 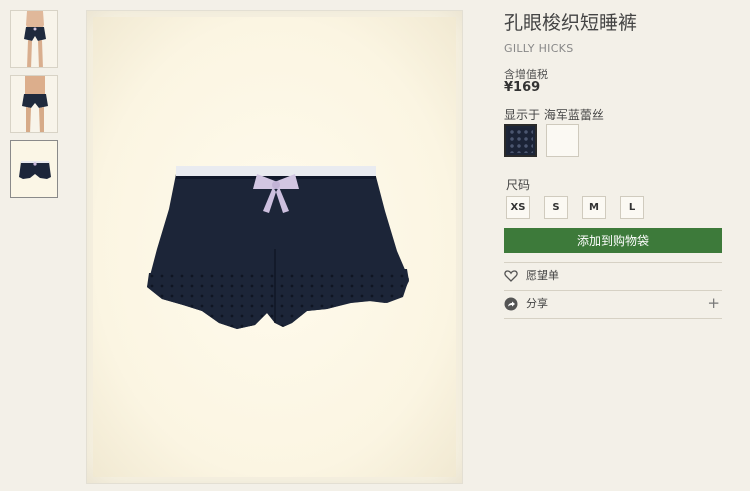 I want to click on share-icon, so click(x=511, y=303).